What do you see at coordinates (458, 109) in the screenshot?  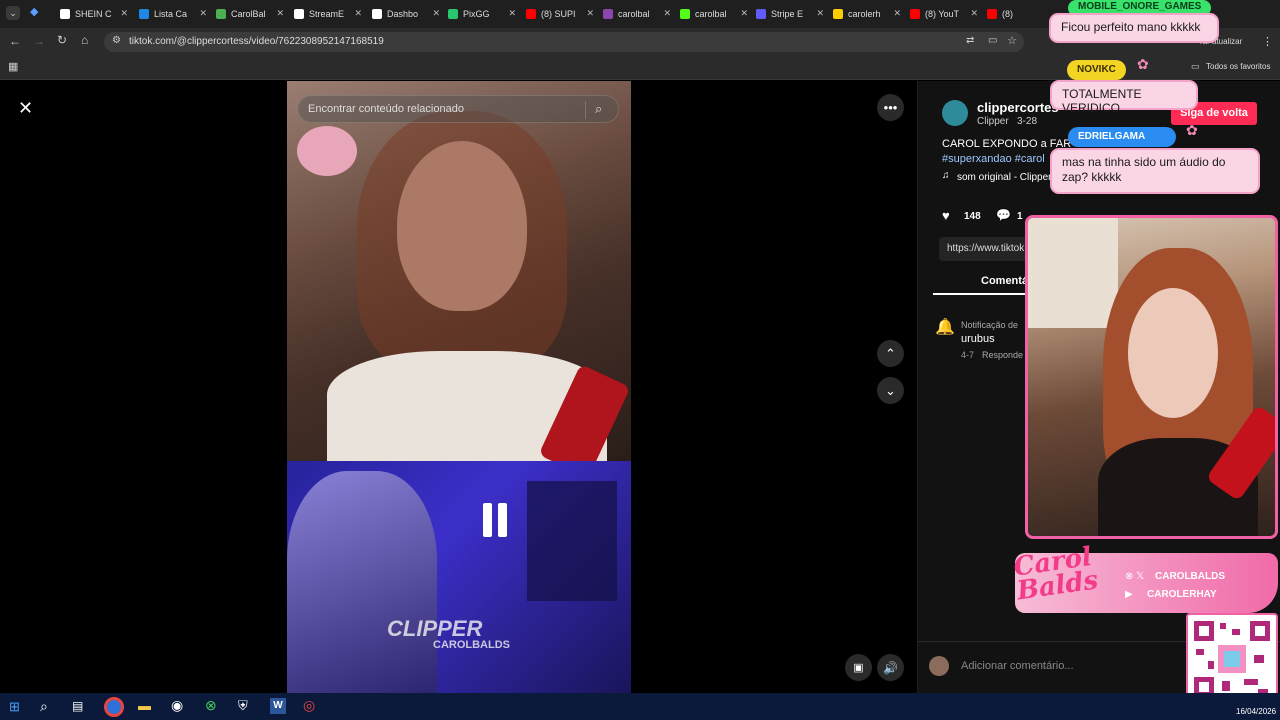 I see `related-content-search: Encontrar conteúdo relacionado ⌕` at bounding box center [458, 109].